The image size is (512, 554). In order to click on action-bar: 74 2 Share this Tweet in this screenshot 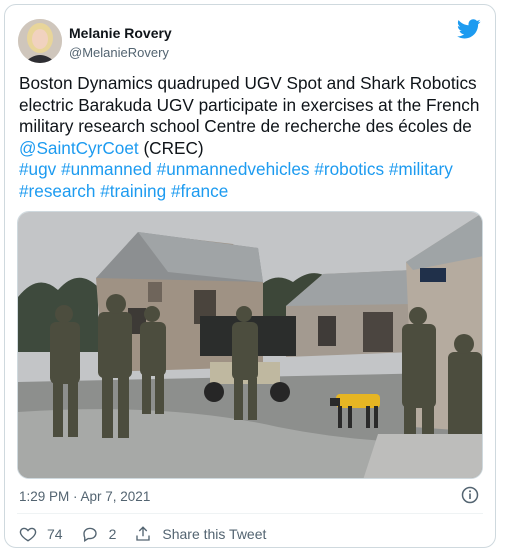, I will do `click(151, 534)`.